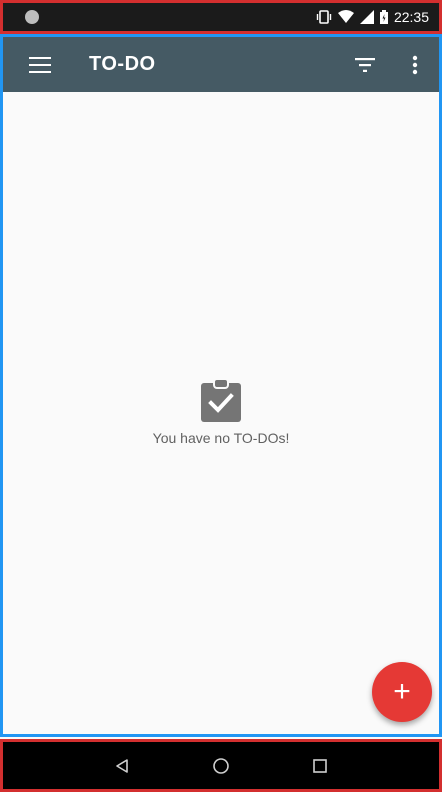 The image size is (442, 792). What do you see at coordinates (221, 63) in the screenshot?
I see `app-bar: TO-DO` at bounding box center [221, 63].